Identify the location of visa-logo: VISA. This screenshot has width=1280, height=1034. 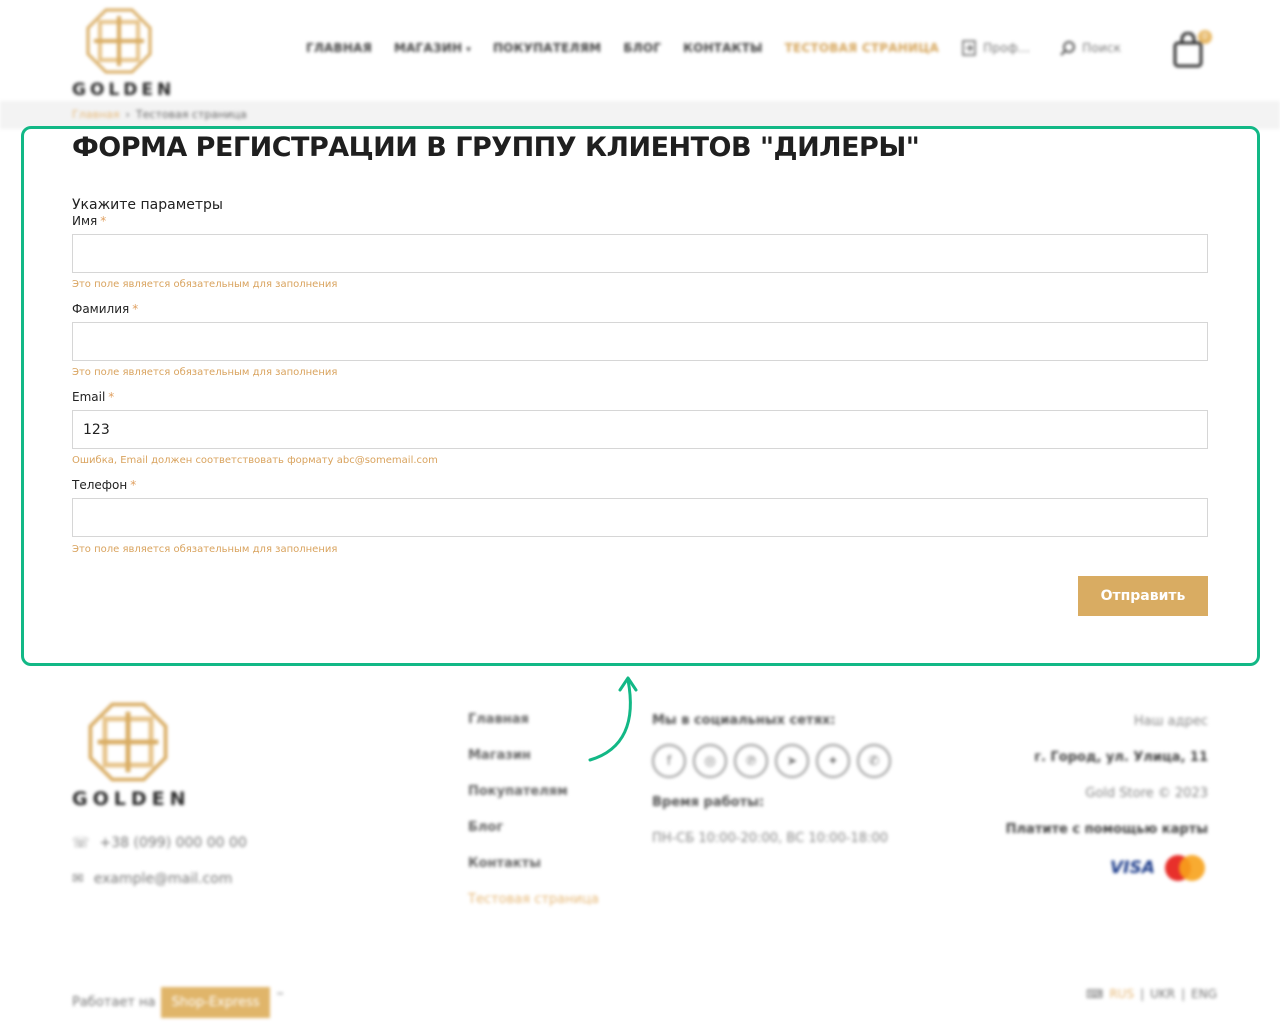
(1132, 868).